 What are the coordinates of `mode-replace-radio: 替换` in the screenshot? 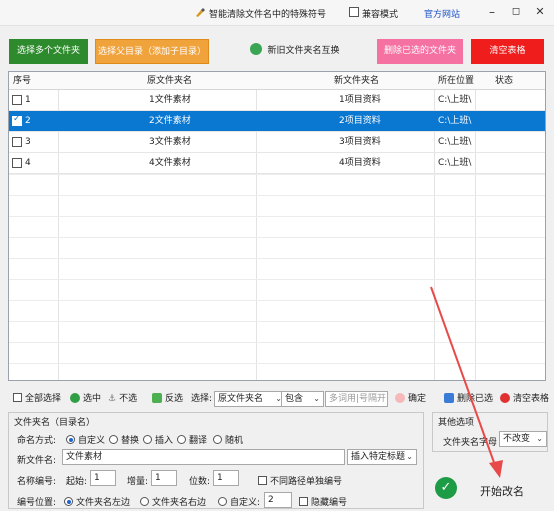 It's located at (124, 439).